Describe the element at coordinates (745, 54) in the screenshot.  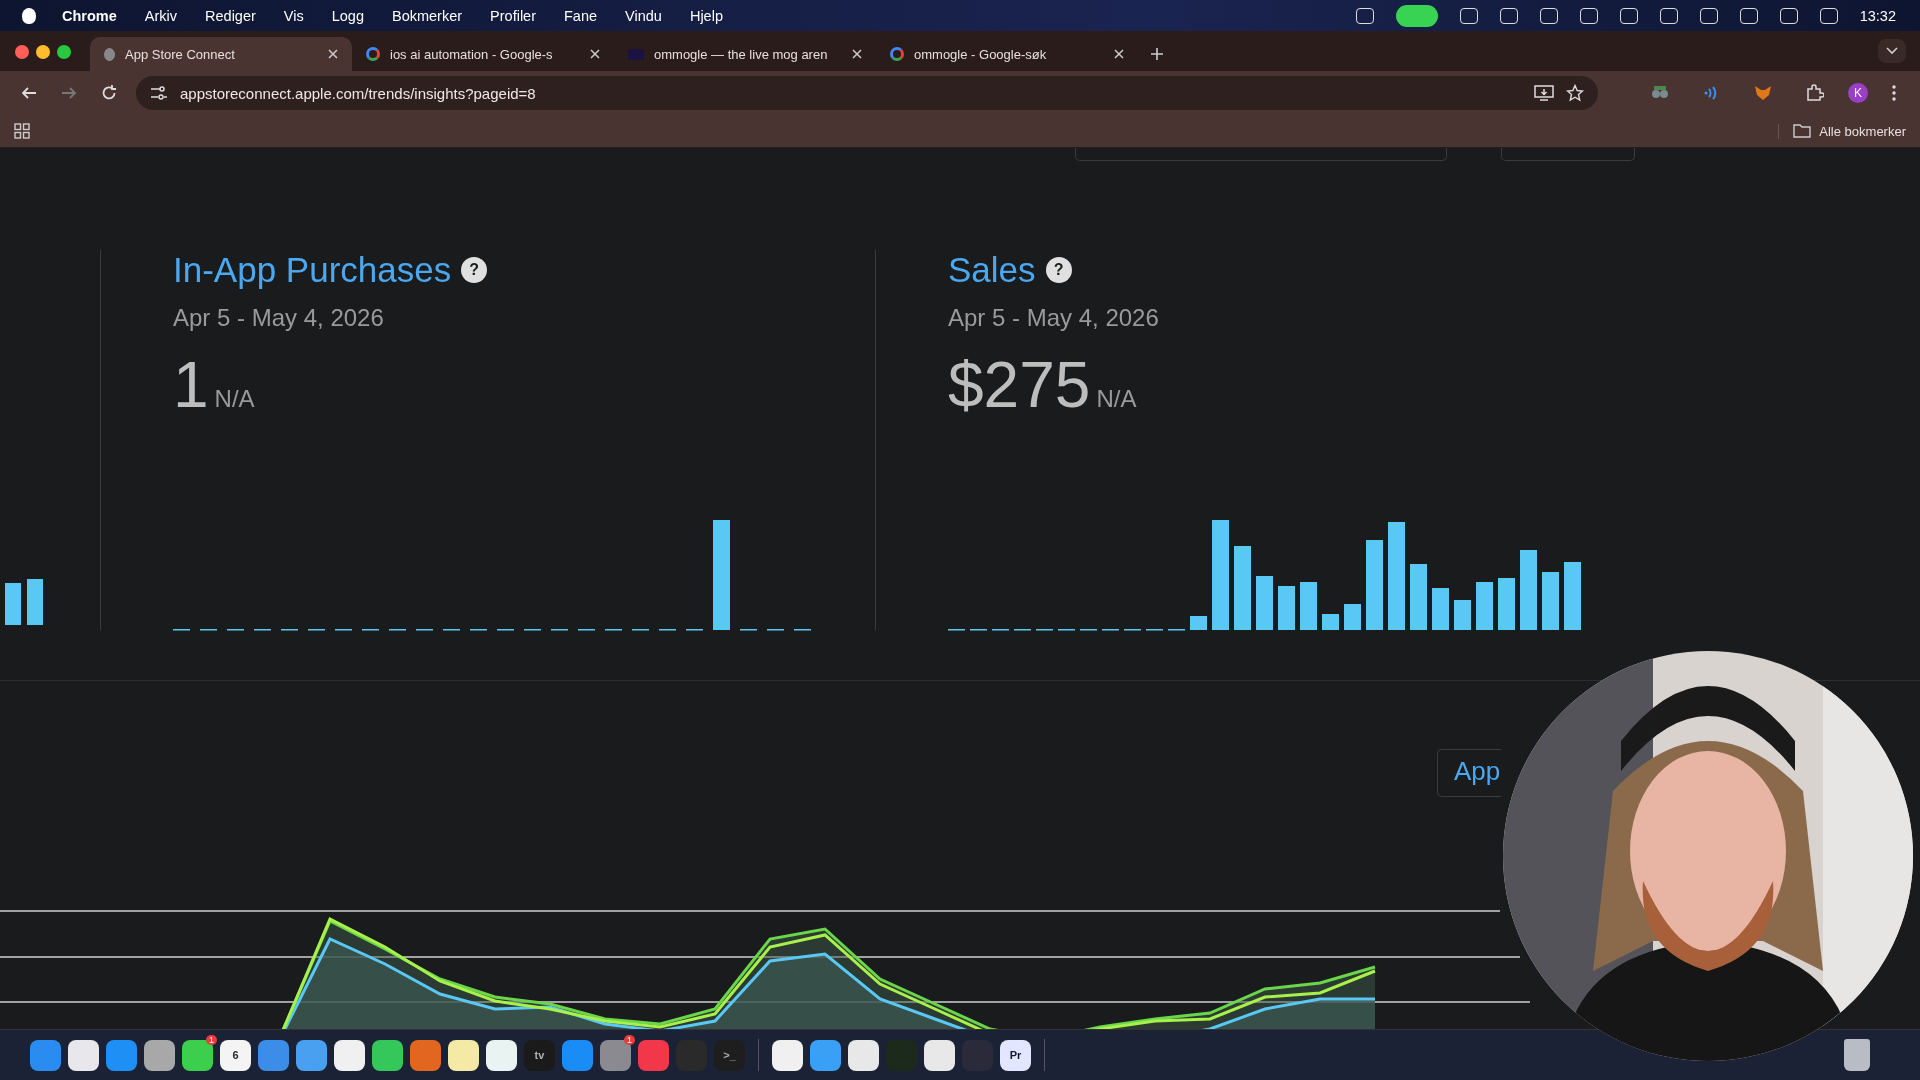
I see `browser-tab: ommogle — the live mog aren` at that location.